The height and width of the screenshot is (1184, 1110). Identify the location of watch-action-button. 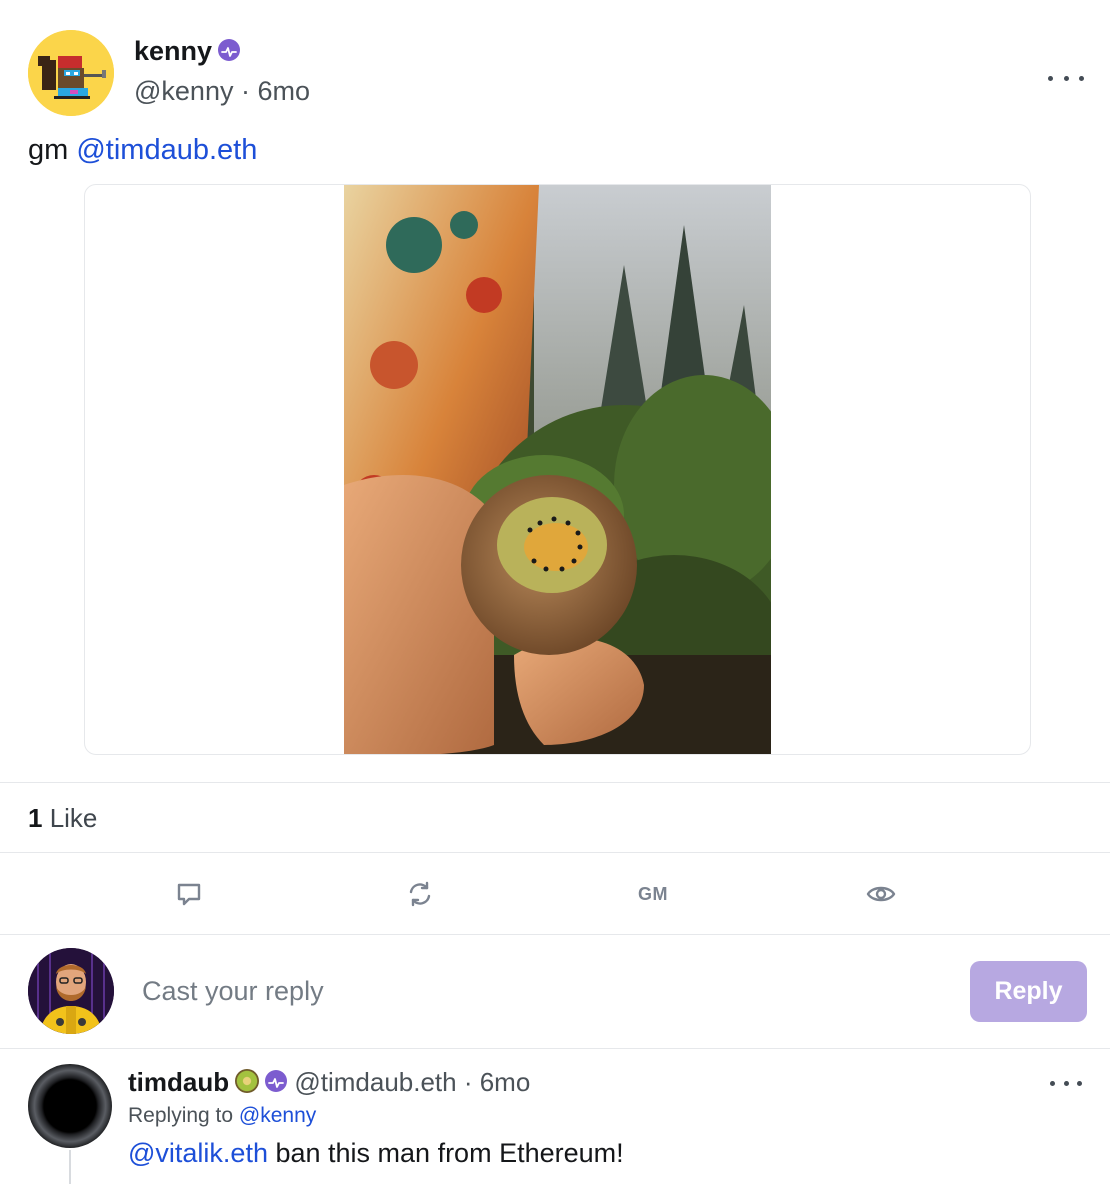
(881, 894).